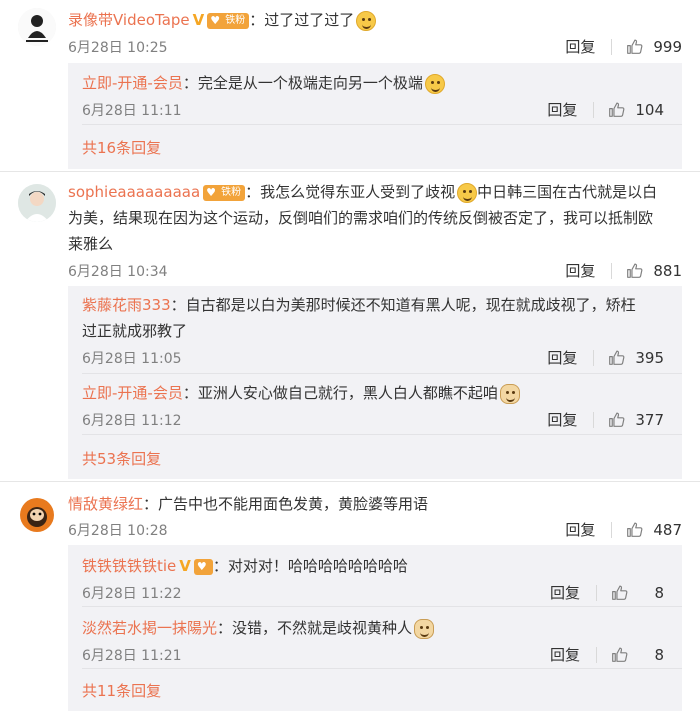 This screenshot has height=721, width=700. I want to click on reply-body-line1: ：自古都是以白为美那时候还不知道有黑人呢，现在就成歧视了，矫枉, so click(403, 305).